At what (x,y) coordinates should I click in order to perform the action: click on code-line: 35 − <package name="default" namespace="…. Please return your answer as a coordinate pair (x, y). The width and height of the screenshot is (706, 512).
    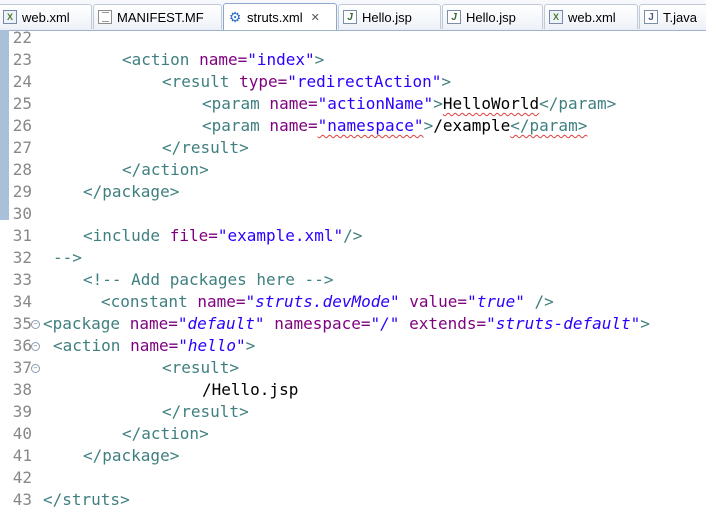
    Looking at the image, I should click on (353, 324).